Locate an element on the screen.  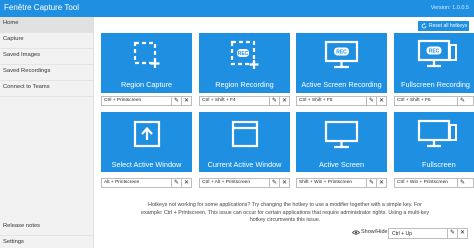
select-window-icon is located at coordinates (147, 134).